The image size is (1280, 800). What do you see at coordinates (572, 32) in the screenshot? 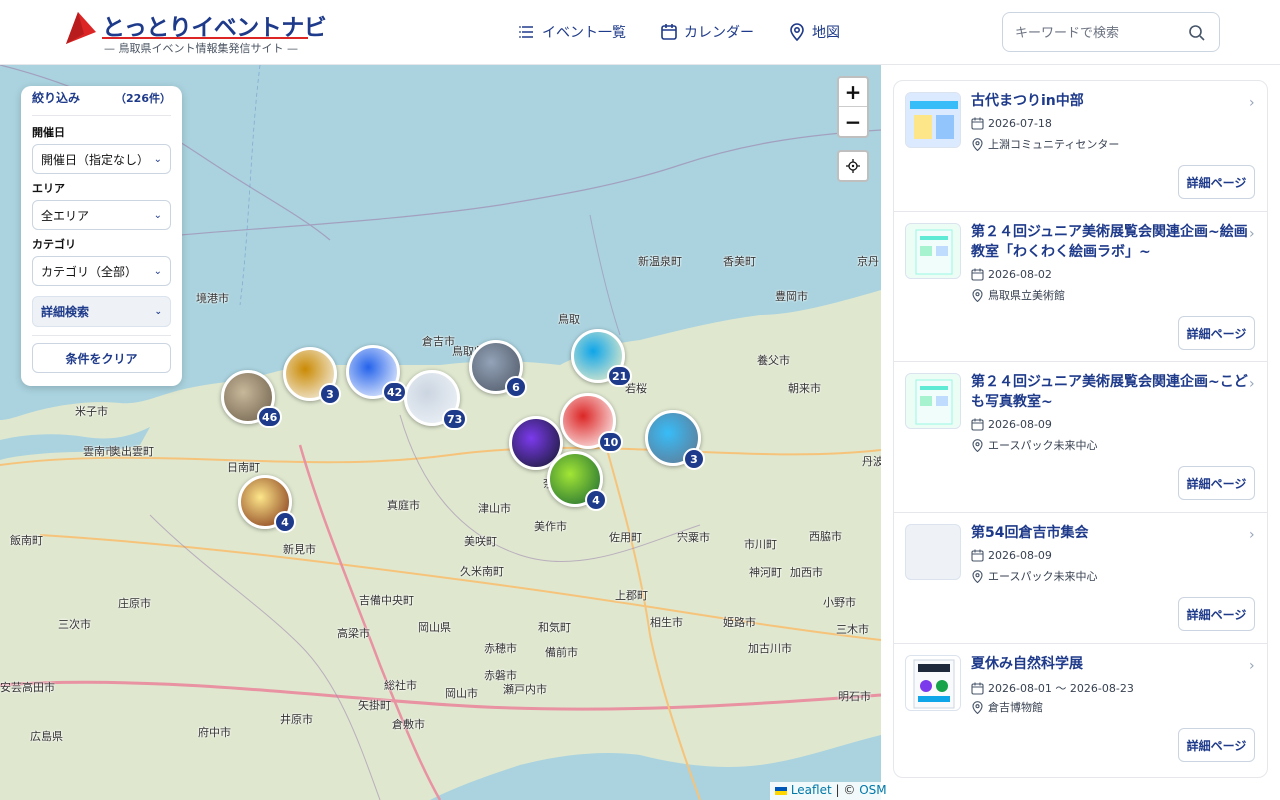
I see `nav-event-list: イベント一覧` at bounding box center [572, 32].